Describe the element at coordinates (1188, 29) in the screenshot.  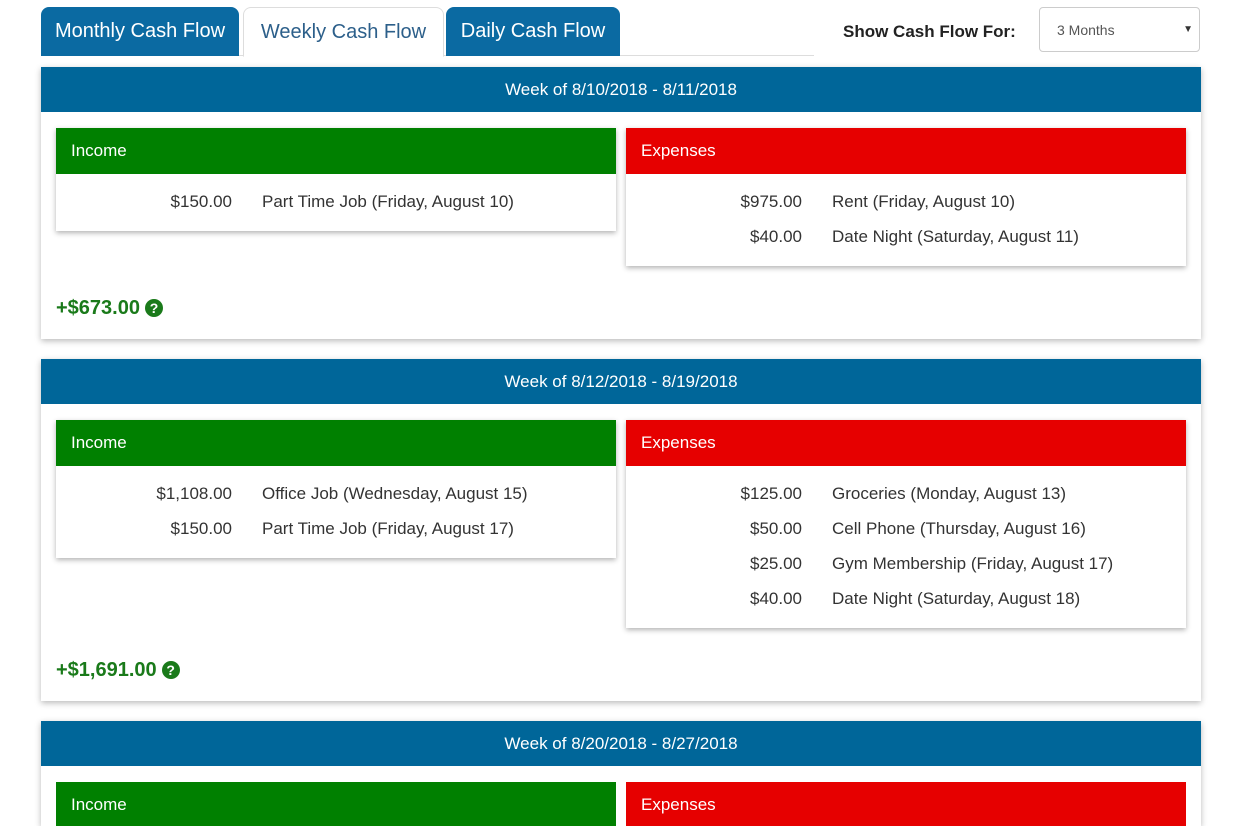
I see `caret-down-icon: ▼` at that location.